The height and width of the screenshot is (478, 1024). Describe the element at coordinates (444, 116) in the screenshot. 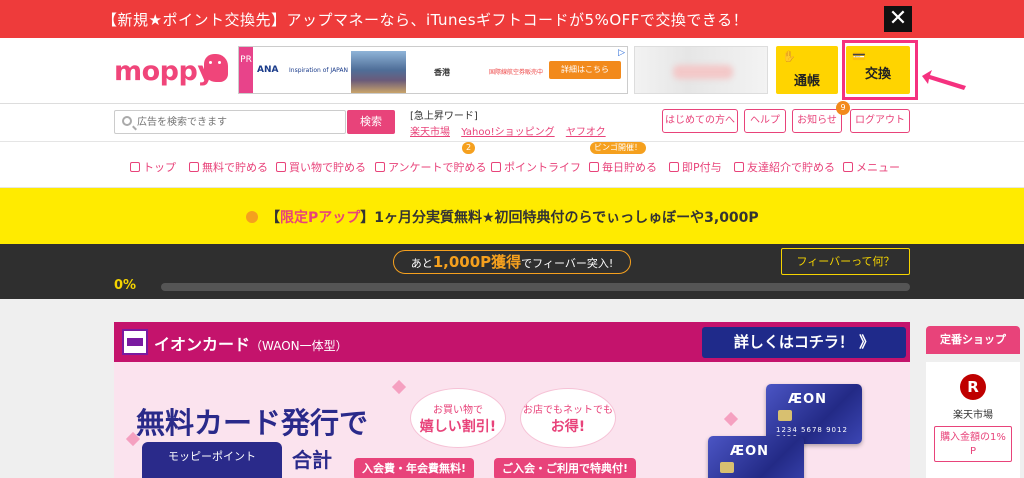

I see `trend-label: [急上昇ワード]` at that location.